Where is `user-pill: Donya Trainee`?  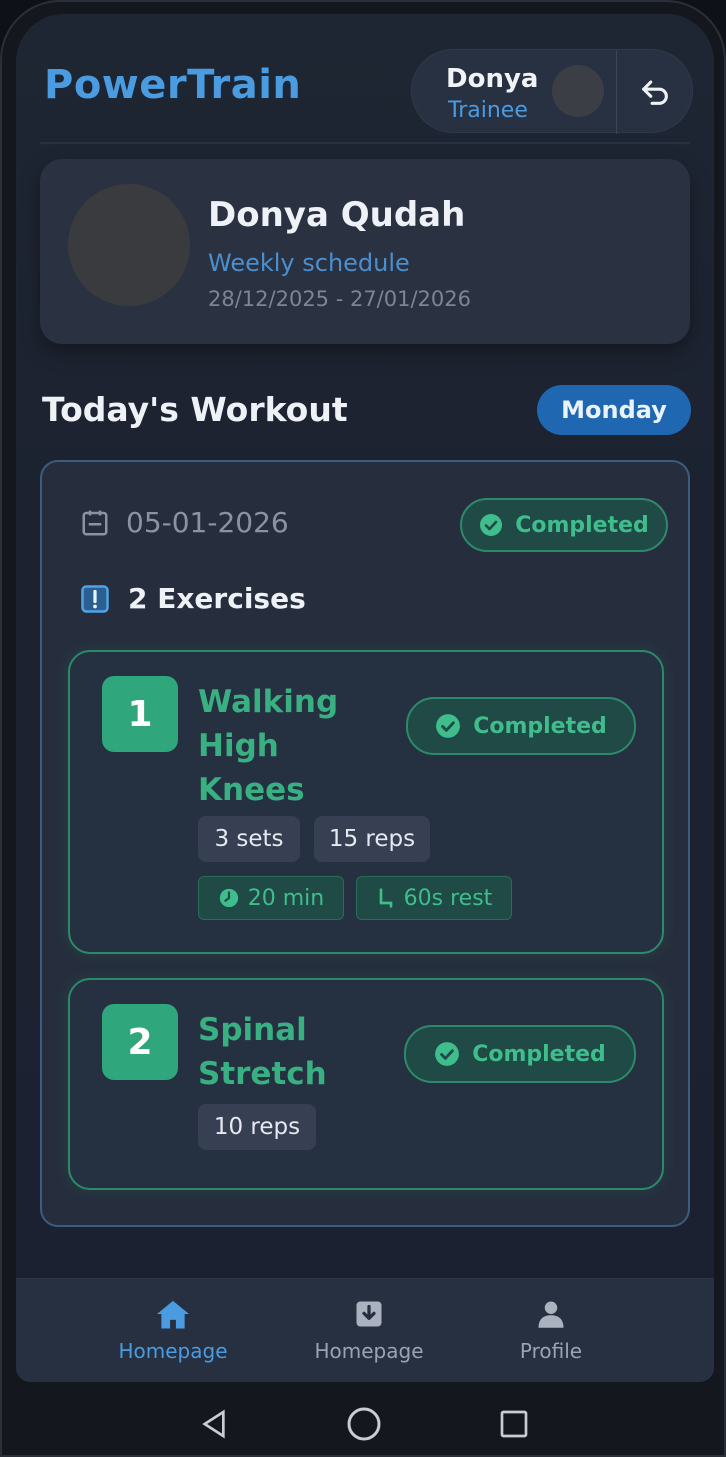 user-pill: Donya Trainee is located at coordinates (552, 91).